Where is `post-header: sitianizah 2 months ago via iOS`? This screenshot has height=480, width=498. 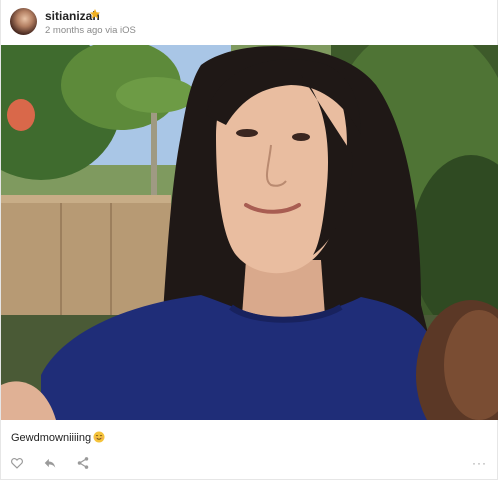
post-header: sitianizah 2 months ago via iOS is located at coordinates (249, 22).